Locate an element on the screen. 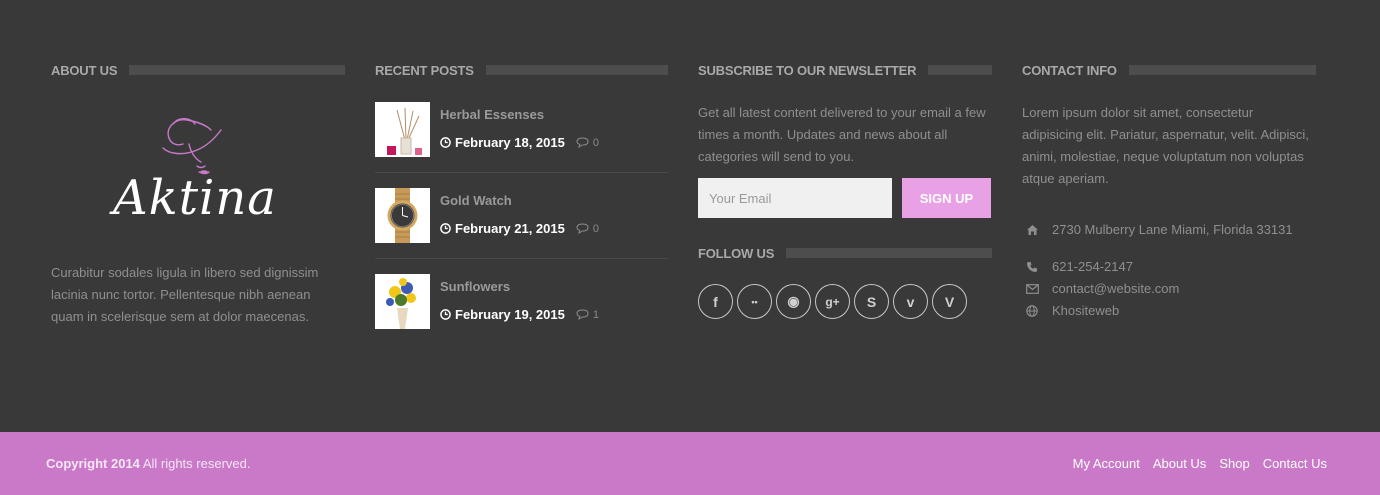  about-title: ABOUT US is located at coordinates (84, 70).